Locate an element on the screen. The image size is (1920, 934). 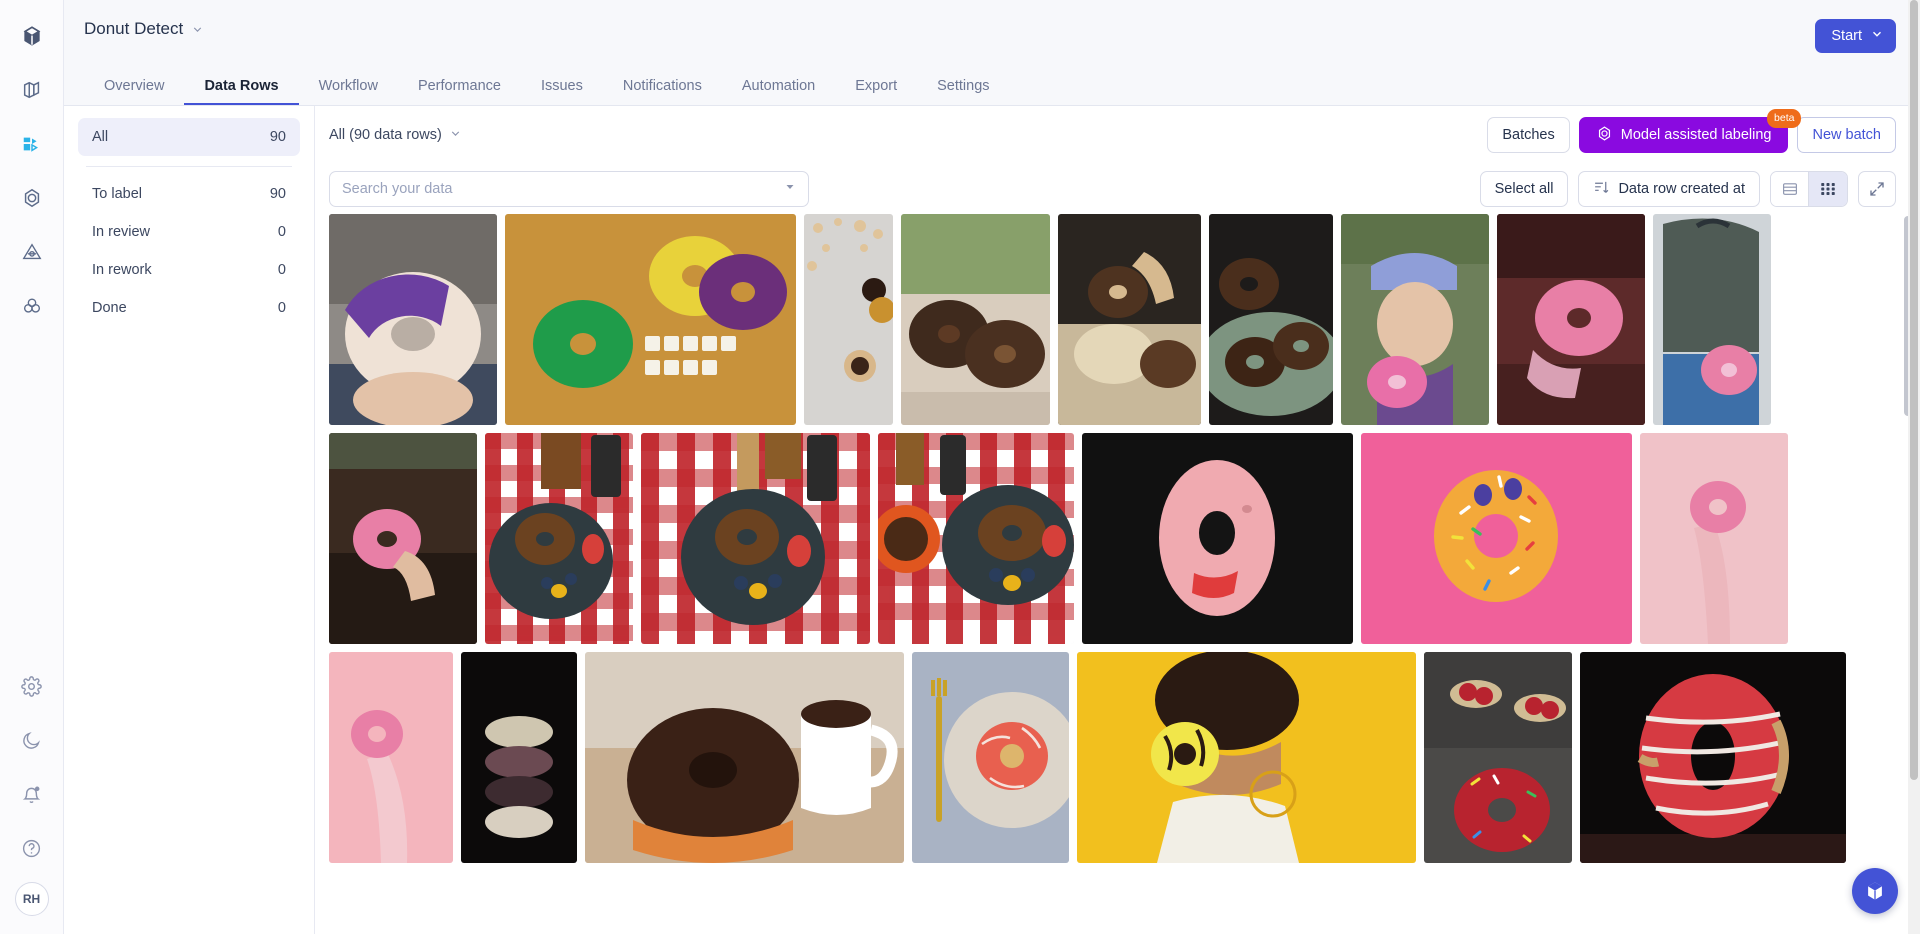
data-rows-selector: All (90 data rows) is located at coordinates (395, 135).